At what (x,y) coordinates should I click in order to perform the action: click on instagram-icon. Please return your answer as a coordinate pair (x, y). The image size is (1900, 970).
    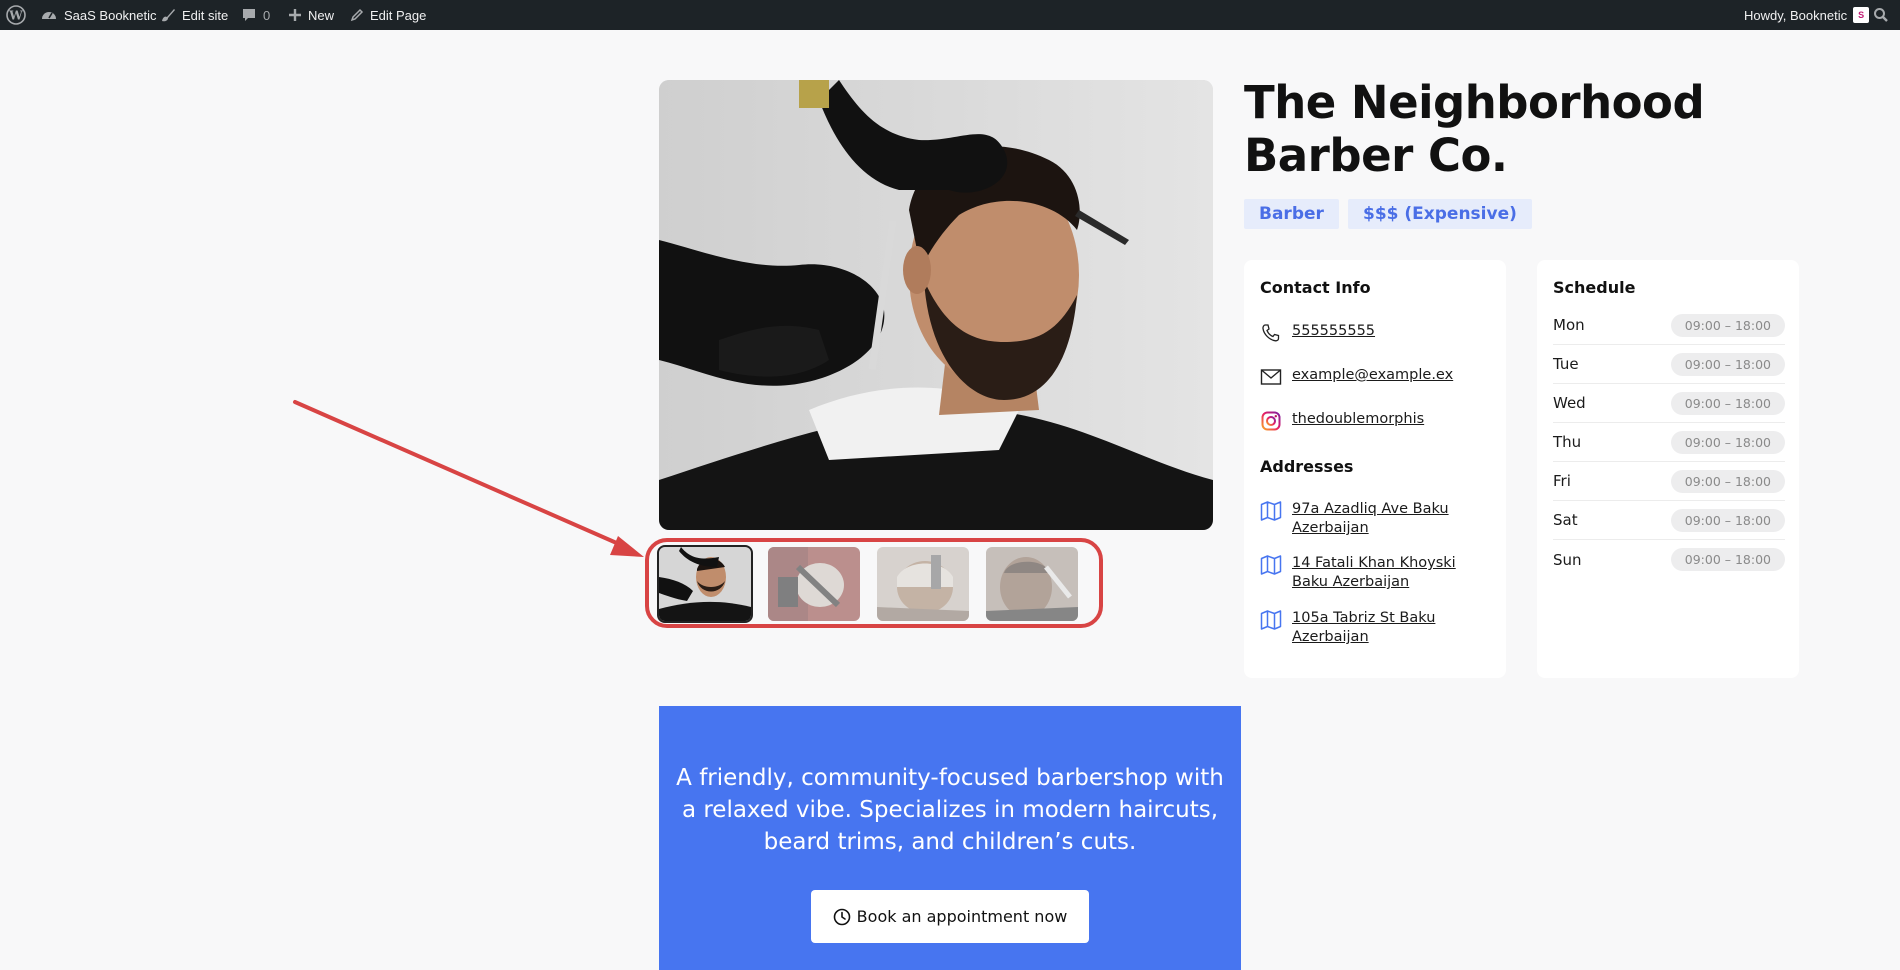
    Looking at the image, I should click on (1271, 421).